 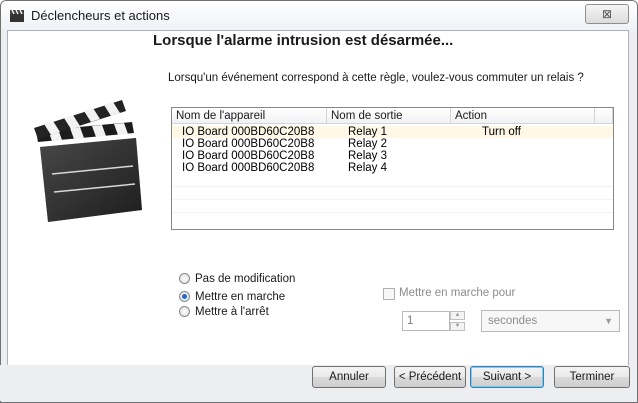 What do you see at coordinates (184, 296) in the screenshot?
I see `radio-button-selected` at bounding box center [184, 296].